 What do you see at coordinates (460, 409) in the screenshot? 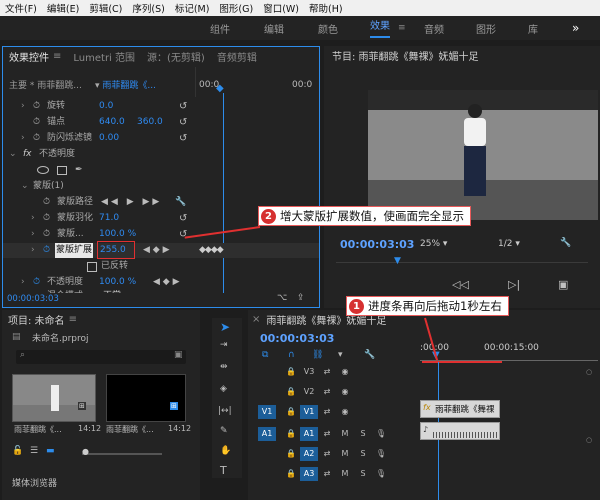
I see `video-clip: fx 雨菲翻跳《舞祼` at bounding box center [460, 409].